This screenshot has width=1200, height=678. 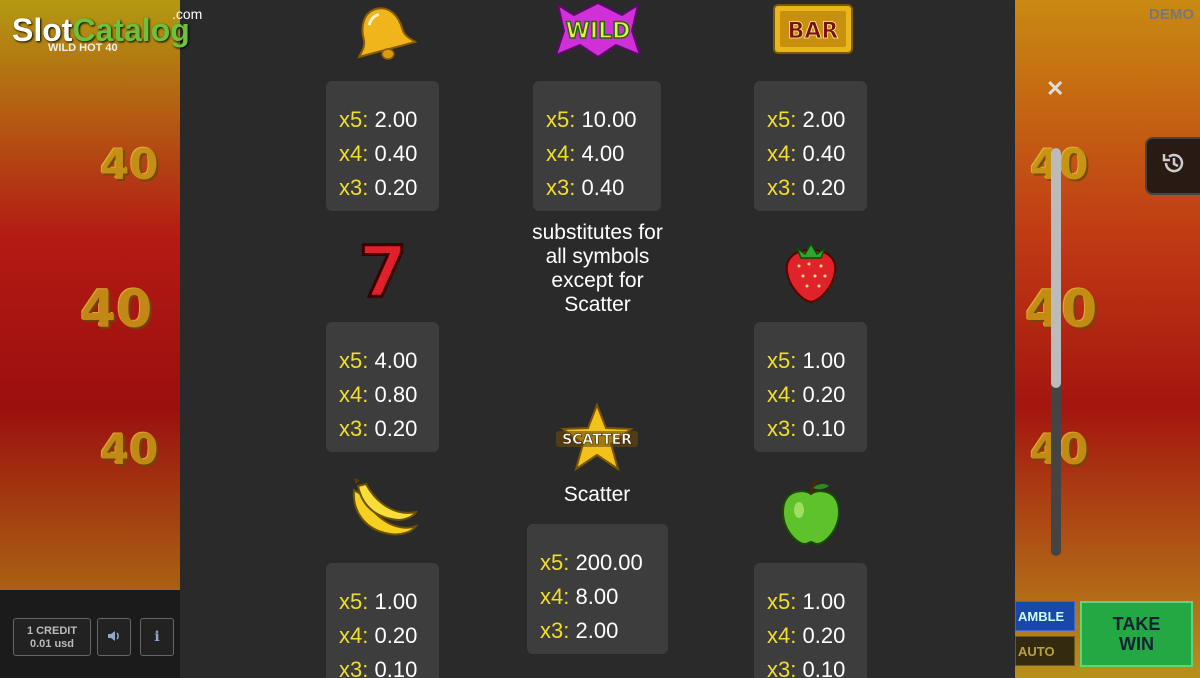 I want to click on pay-row-x3: x3: 0.40, so click(x=603, y=188).